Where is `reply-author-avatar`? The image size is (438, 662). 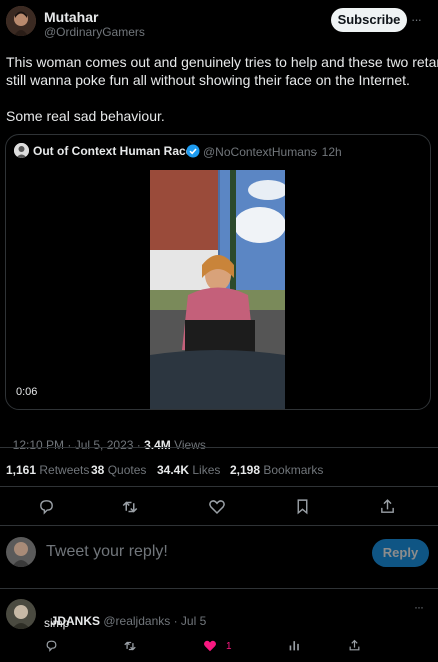
reply-author-avatar is located at coordinates (21, 614).